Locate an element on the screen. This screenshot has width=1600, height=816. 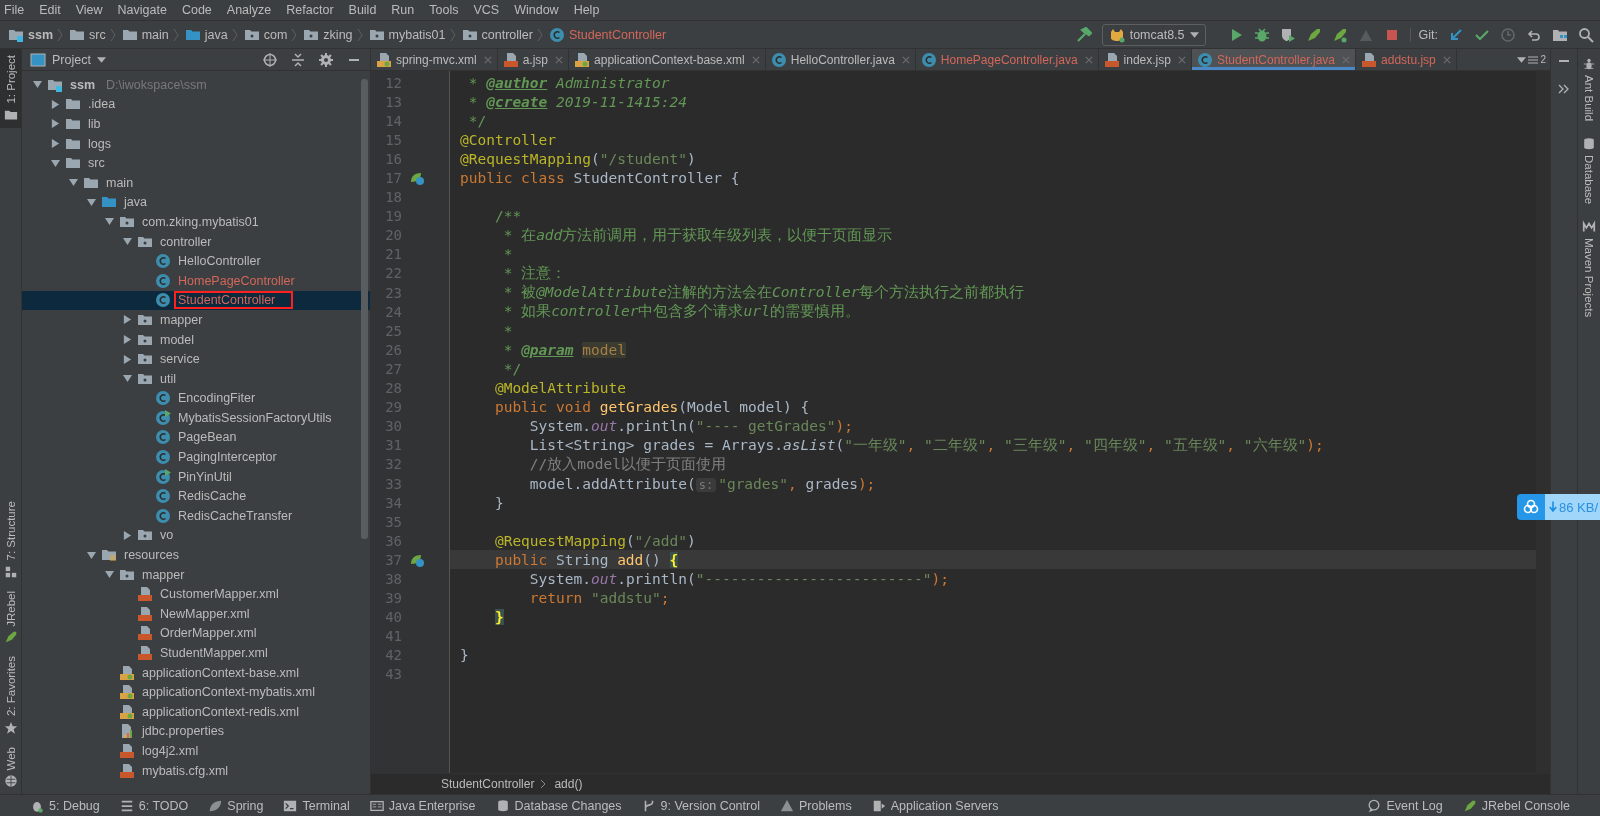
tree-row: jdbc.properties is located at coordinates (196, 731).